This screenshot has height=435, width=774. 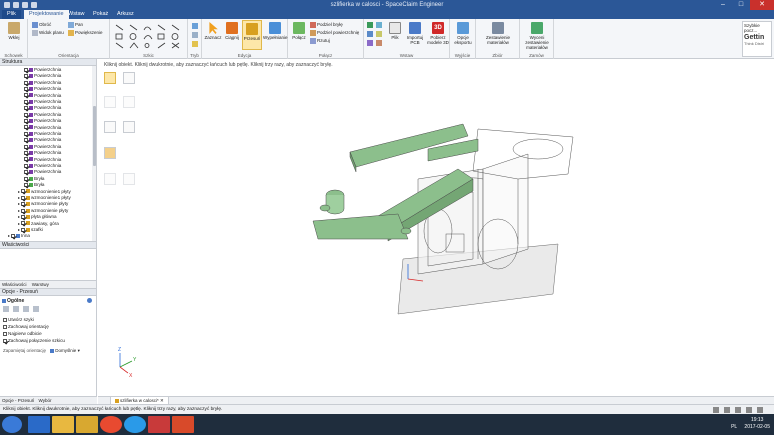 I want to click on 3d-mode-icon, so click(x=195, y=44).